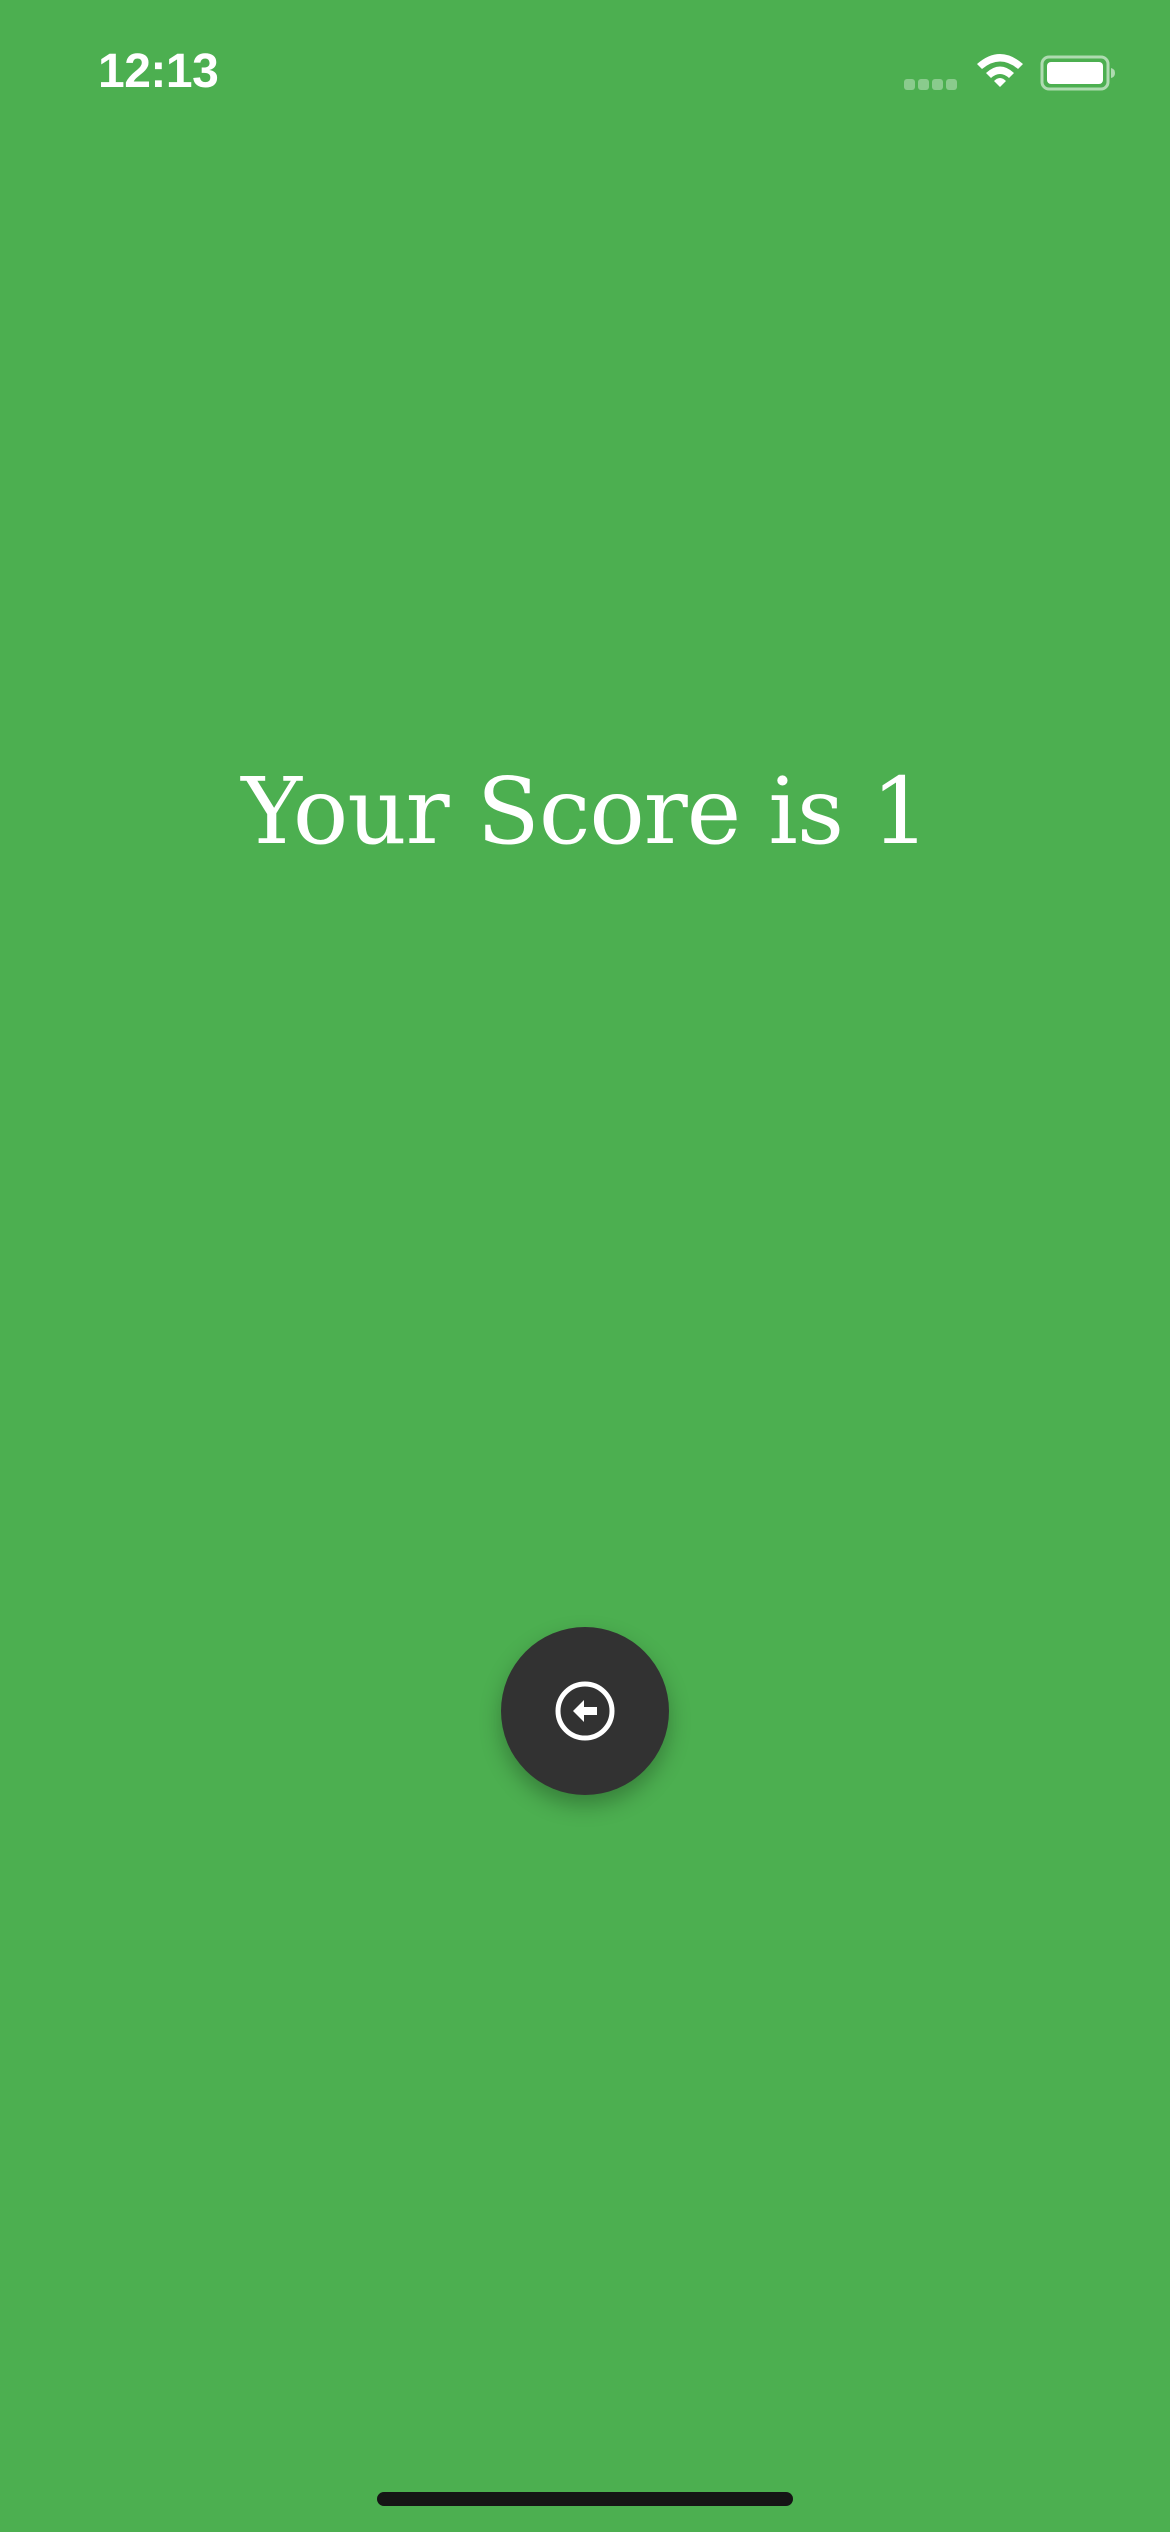 Image resolution: width=1170 pixels, height=2532 pixels. I want to click on cellular-signal-dots-icon, so click(932, 85).